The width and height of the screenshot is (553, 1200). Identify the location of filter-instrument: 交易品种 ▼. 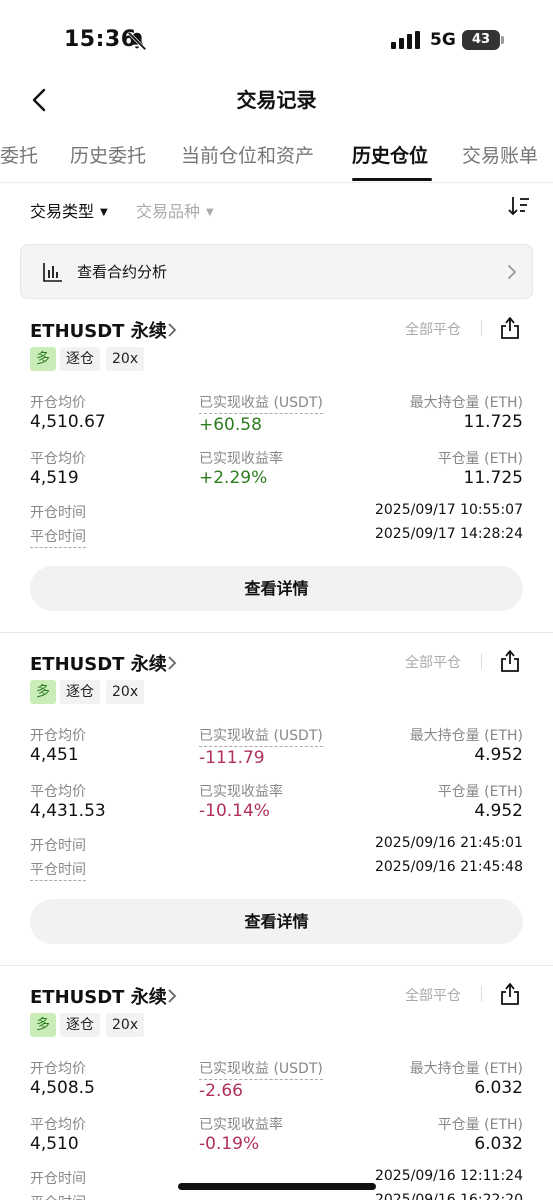
(175, 210).